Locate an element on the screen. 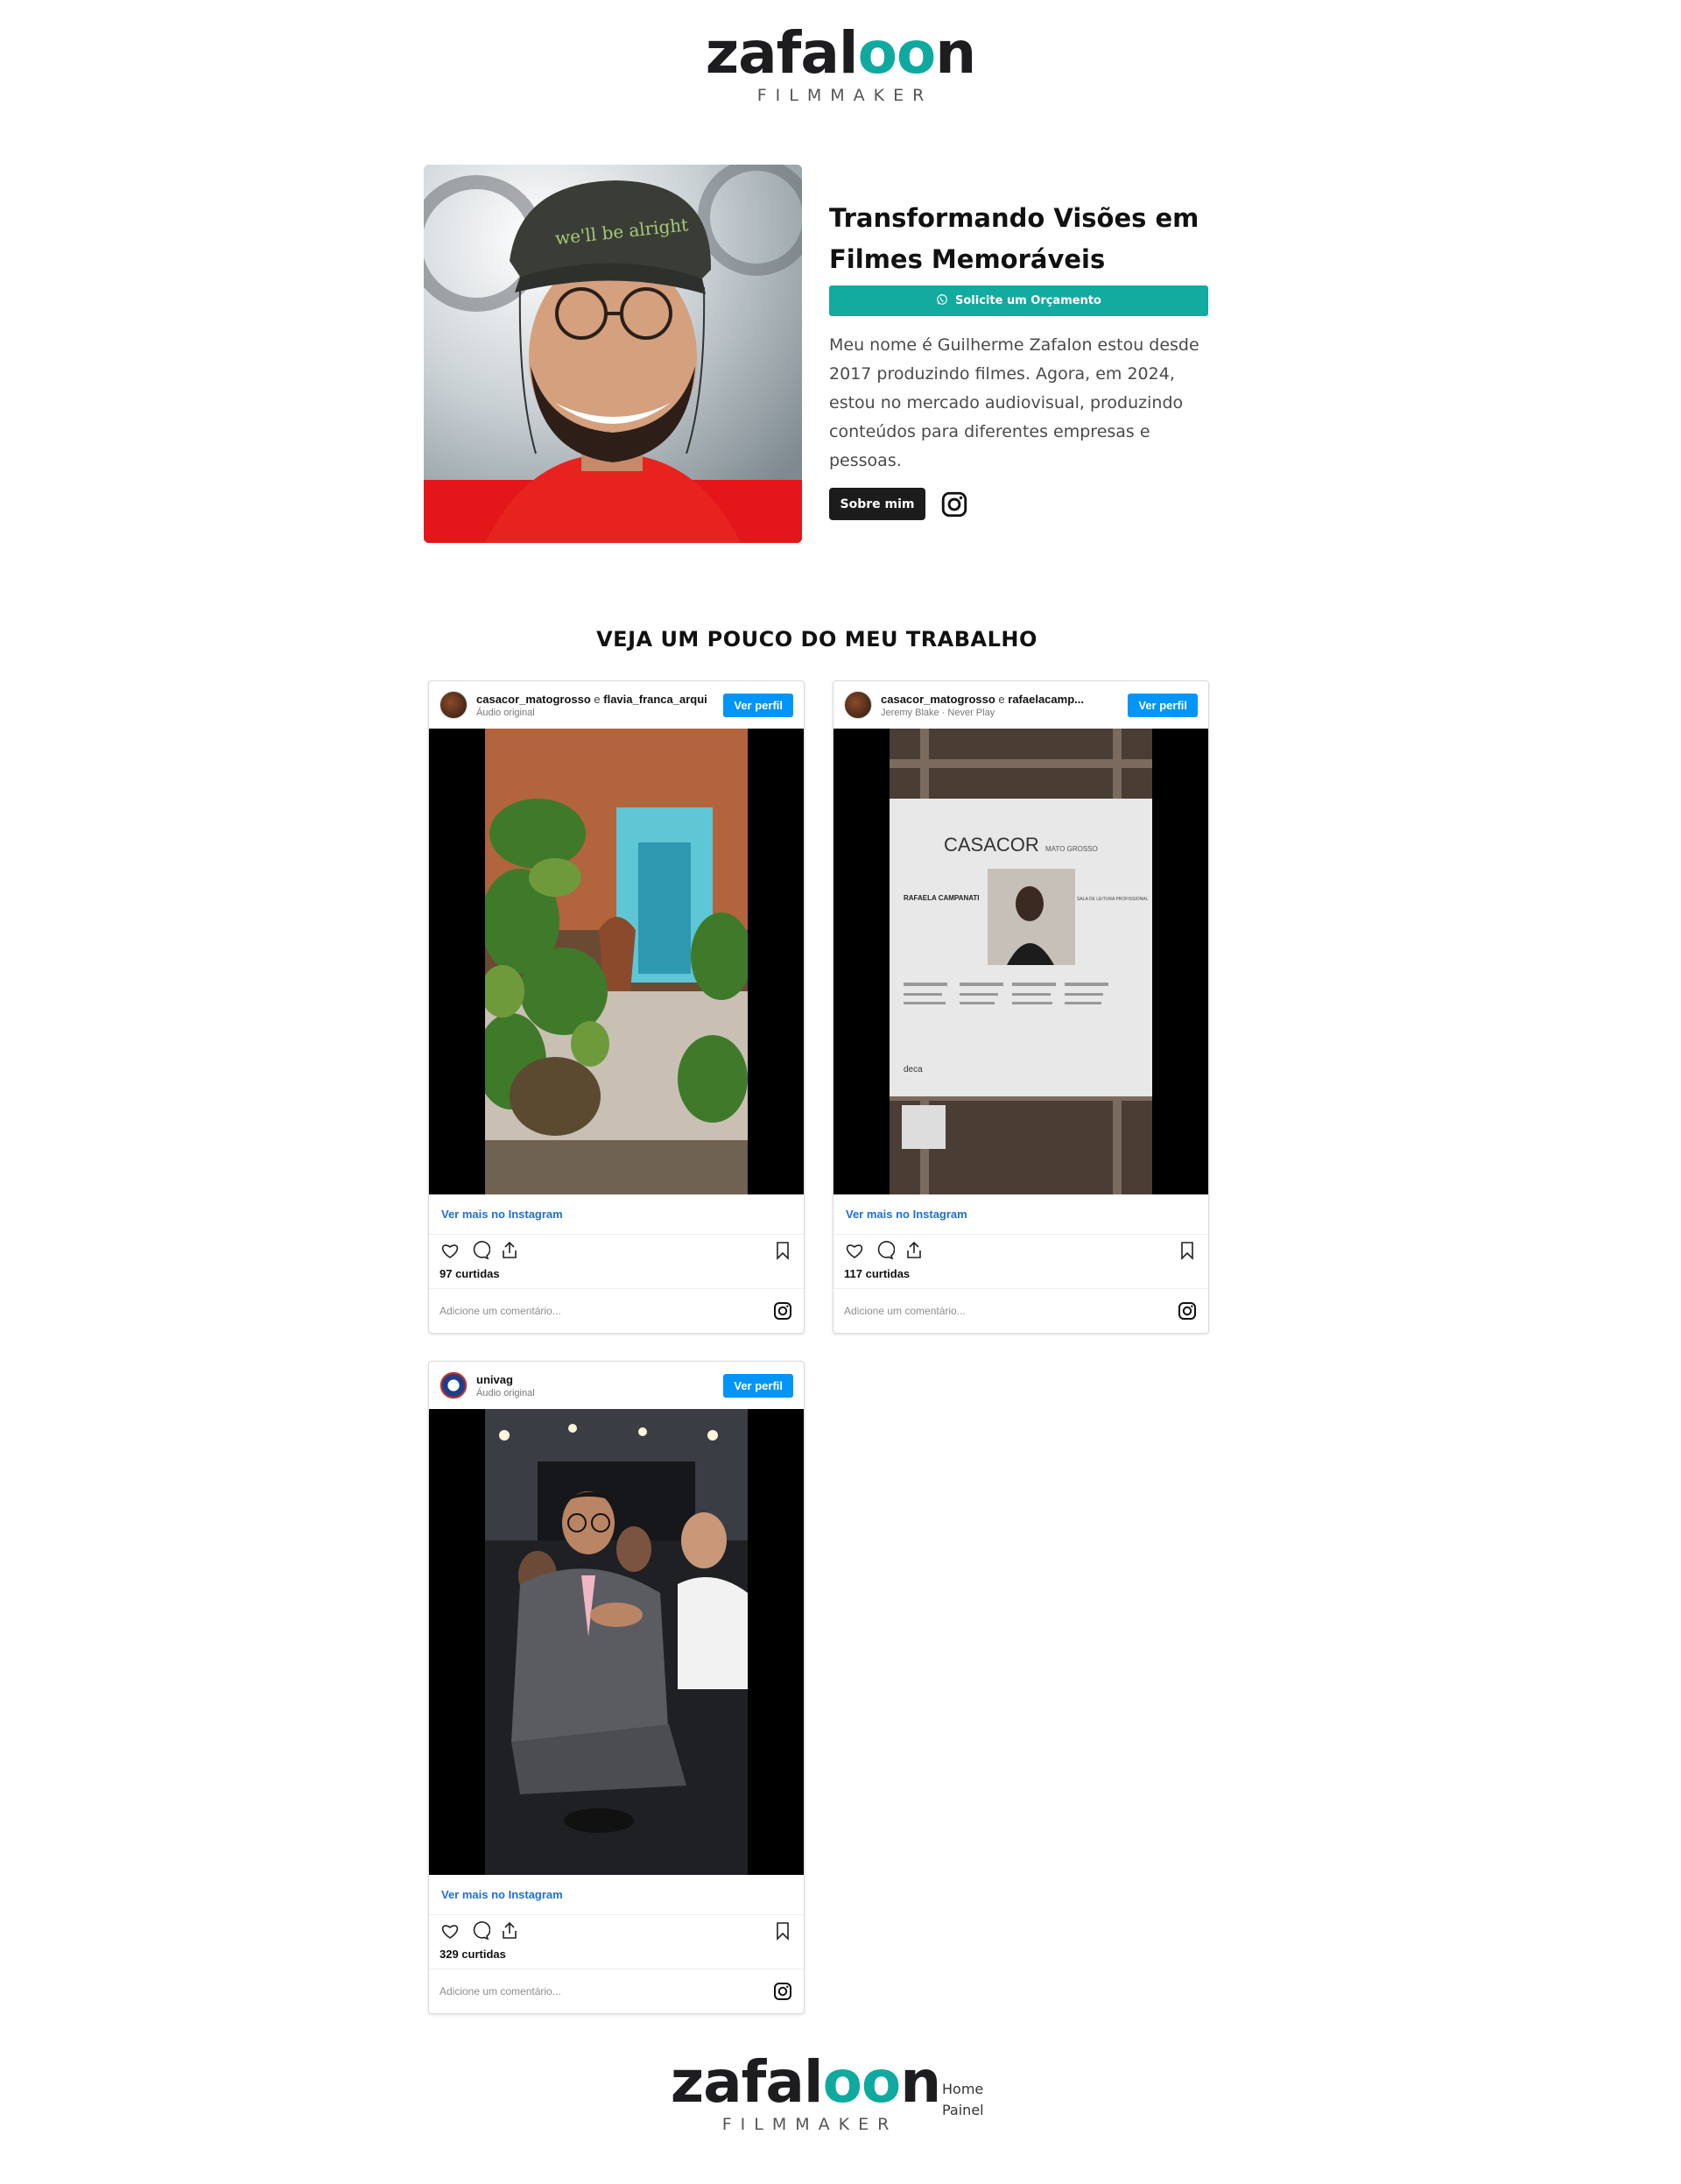 The height and width of the screenshot is (2184, 1681). svg-text: MATO GROSSO is located at coordinates (1071, 849).